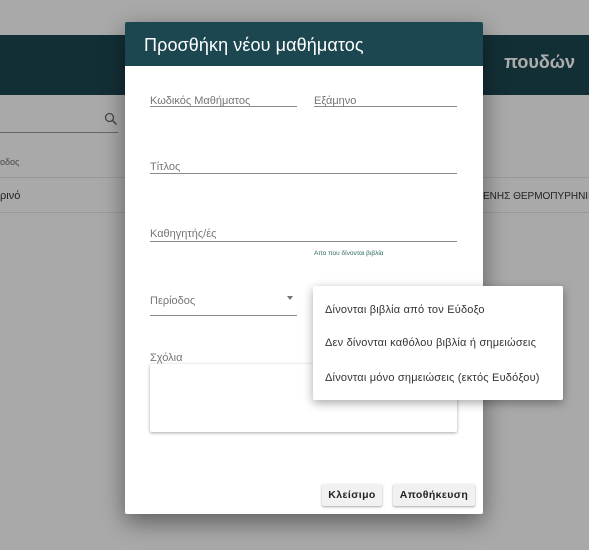 This screenshot has height=550, width=589. I want to click on title-field: Τίτλος, so click(303, 165).